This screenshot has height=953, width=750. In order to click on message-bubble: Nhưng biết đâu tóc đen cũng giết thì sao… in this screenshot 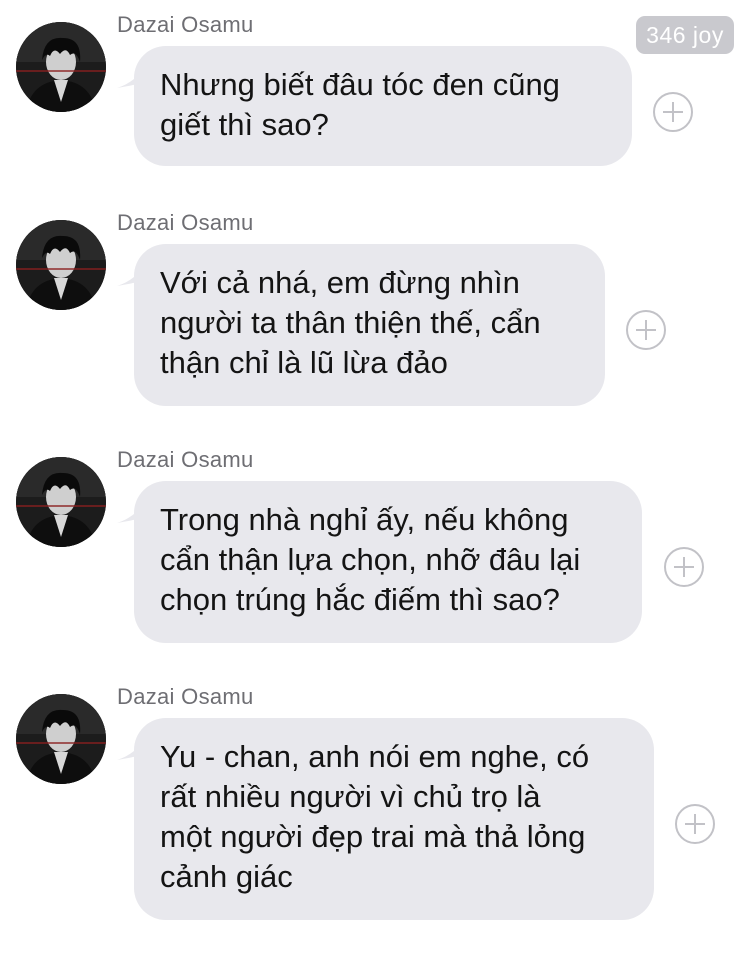, I will do `click(383, 106)`.